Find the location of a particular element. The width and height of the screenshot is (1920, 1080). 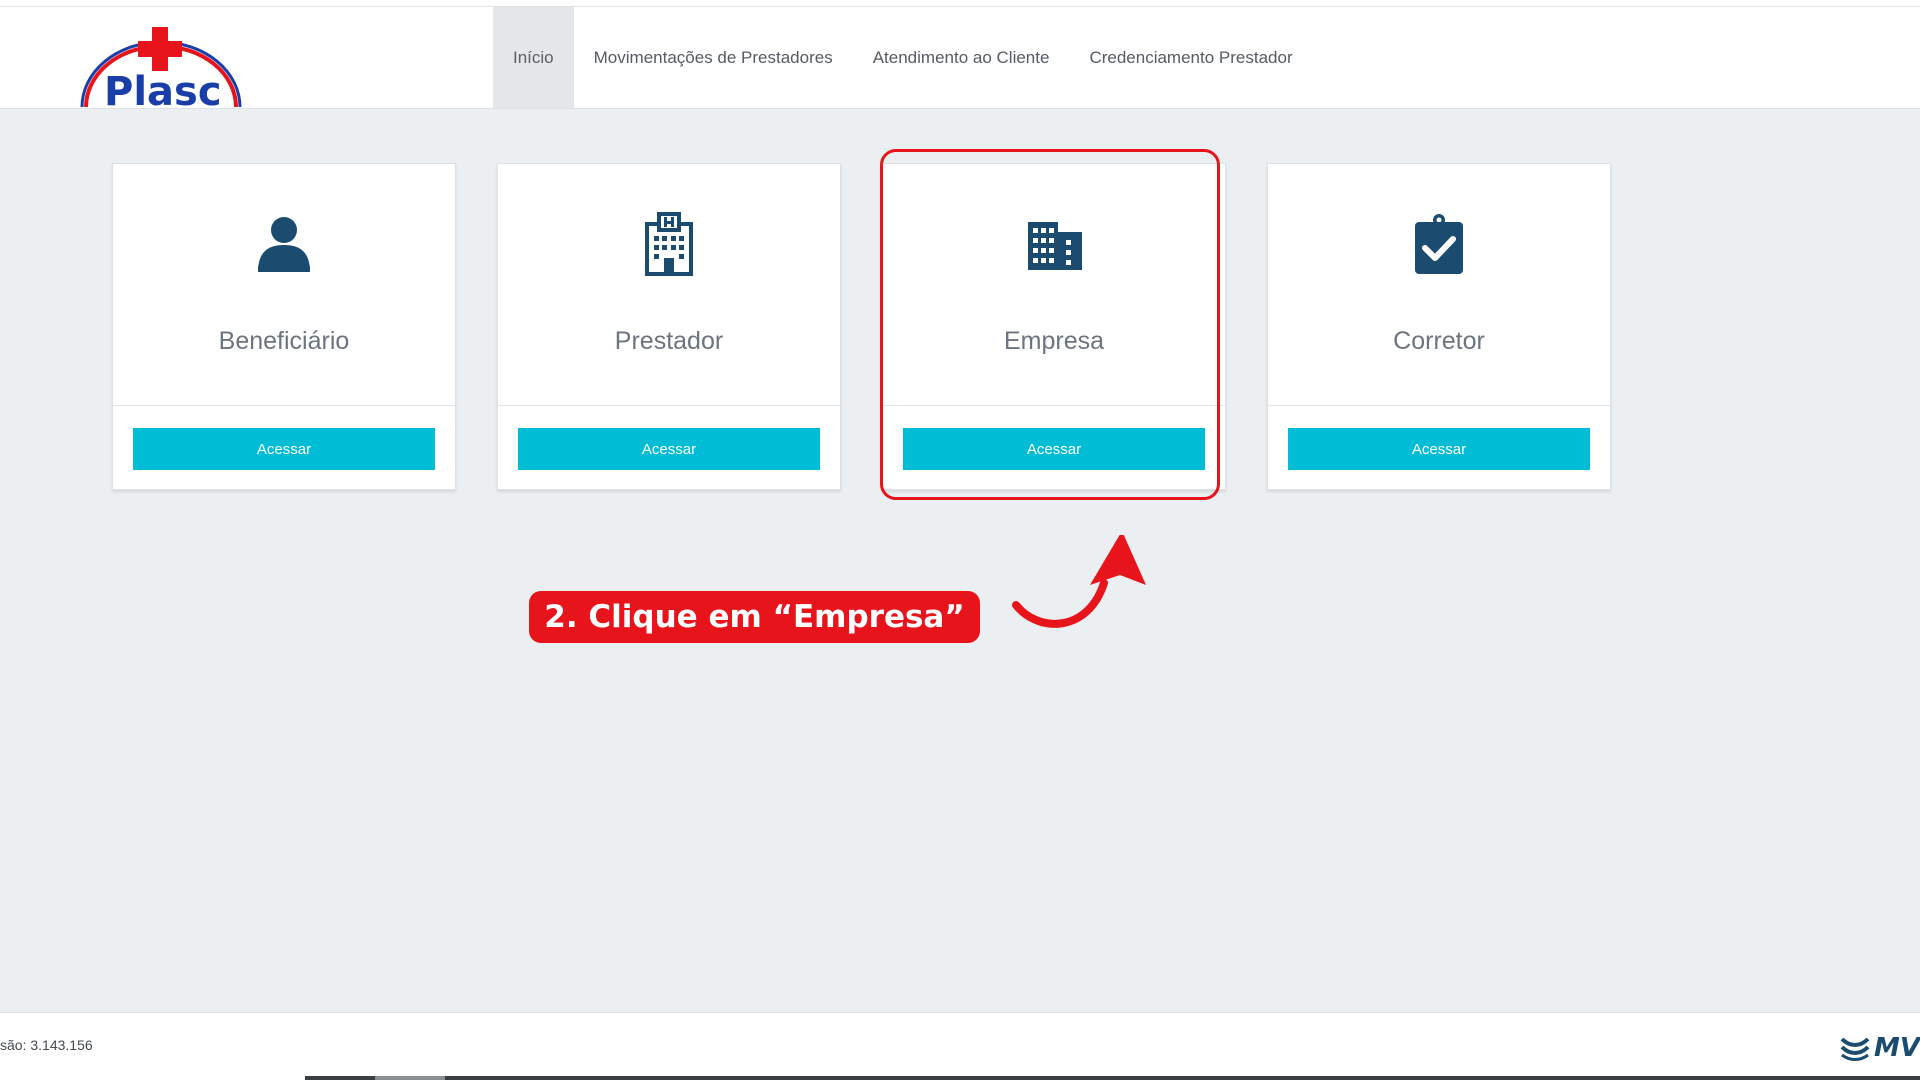

nav-item-atendimento: Atendimento ao Cliente is located at coordinates (961, 57).